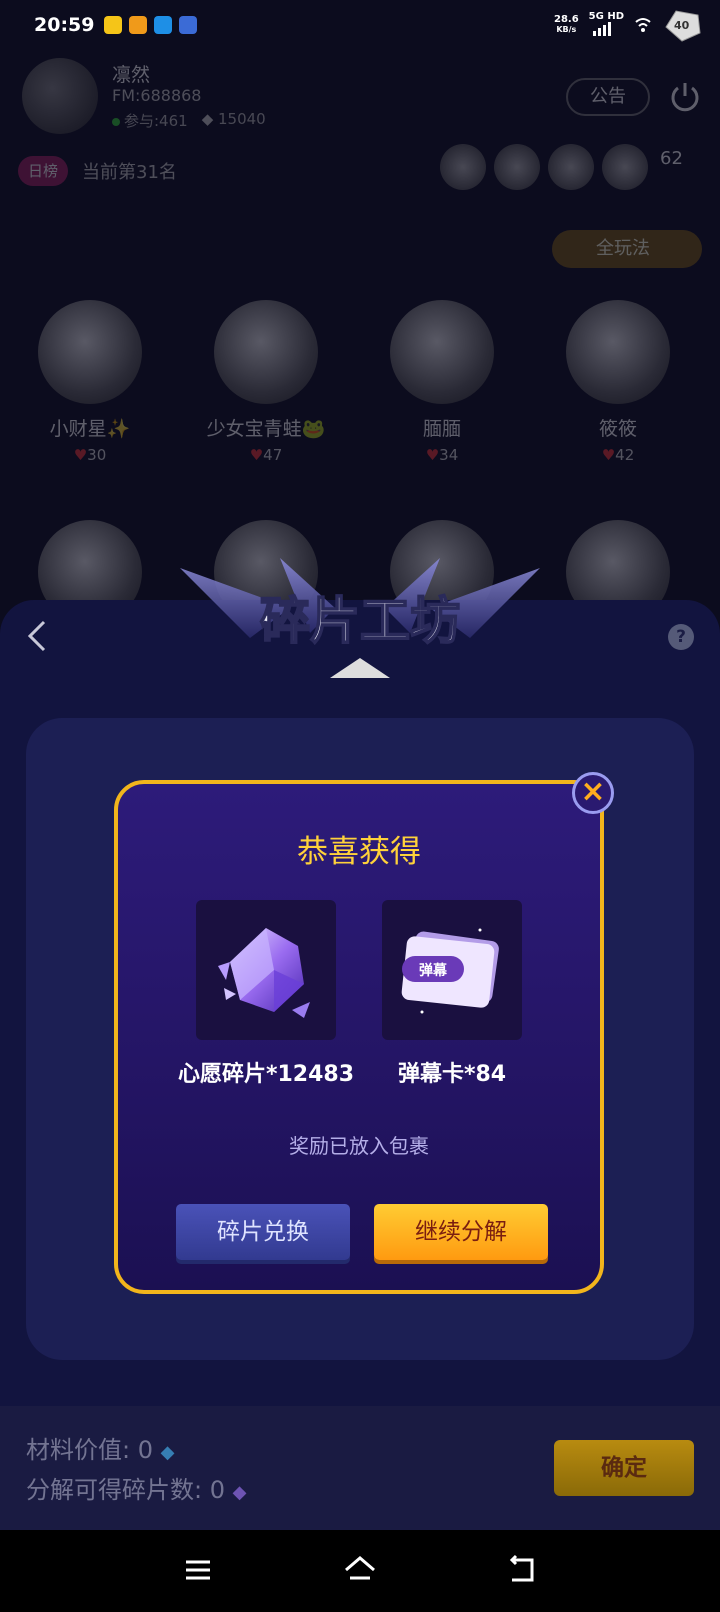 This screenshot has height=1612, width=720. What do you see at coordinates (198, 1570) in the screenshot?
I see `menu-icon` at bounding box center [198, 1570].